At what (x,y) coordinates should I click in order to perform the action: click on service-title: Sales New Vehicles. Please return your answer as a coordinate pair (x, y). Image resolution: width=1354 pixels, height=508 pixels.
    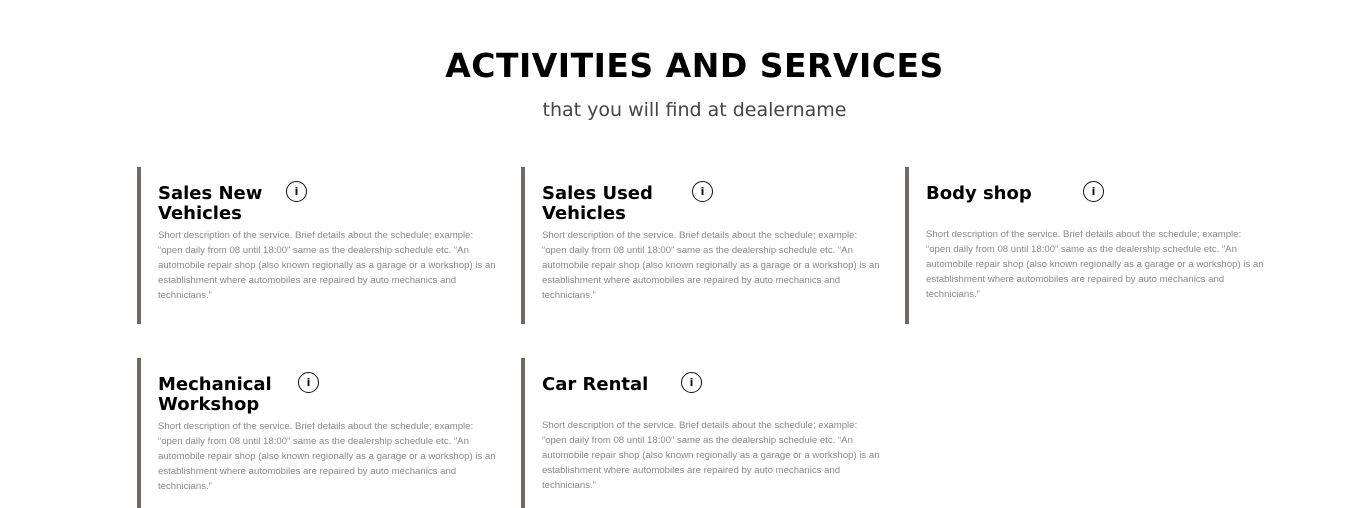
    Looking at the image, I should click on (210, 203).